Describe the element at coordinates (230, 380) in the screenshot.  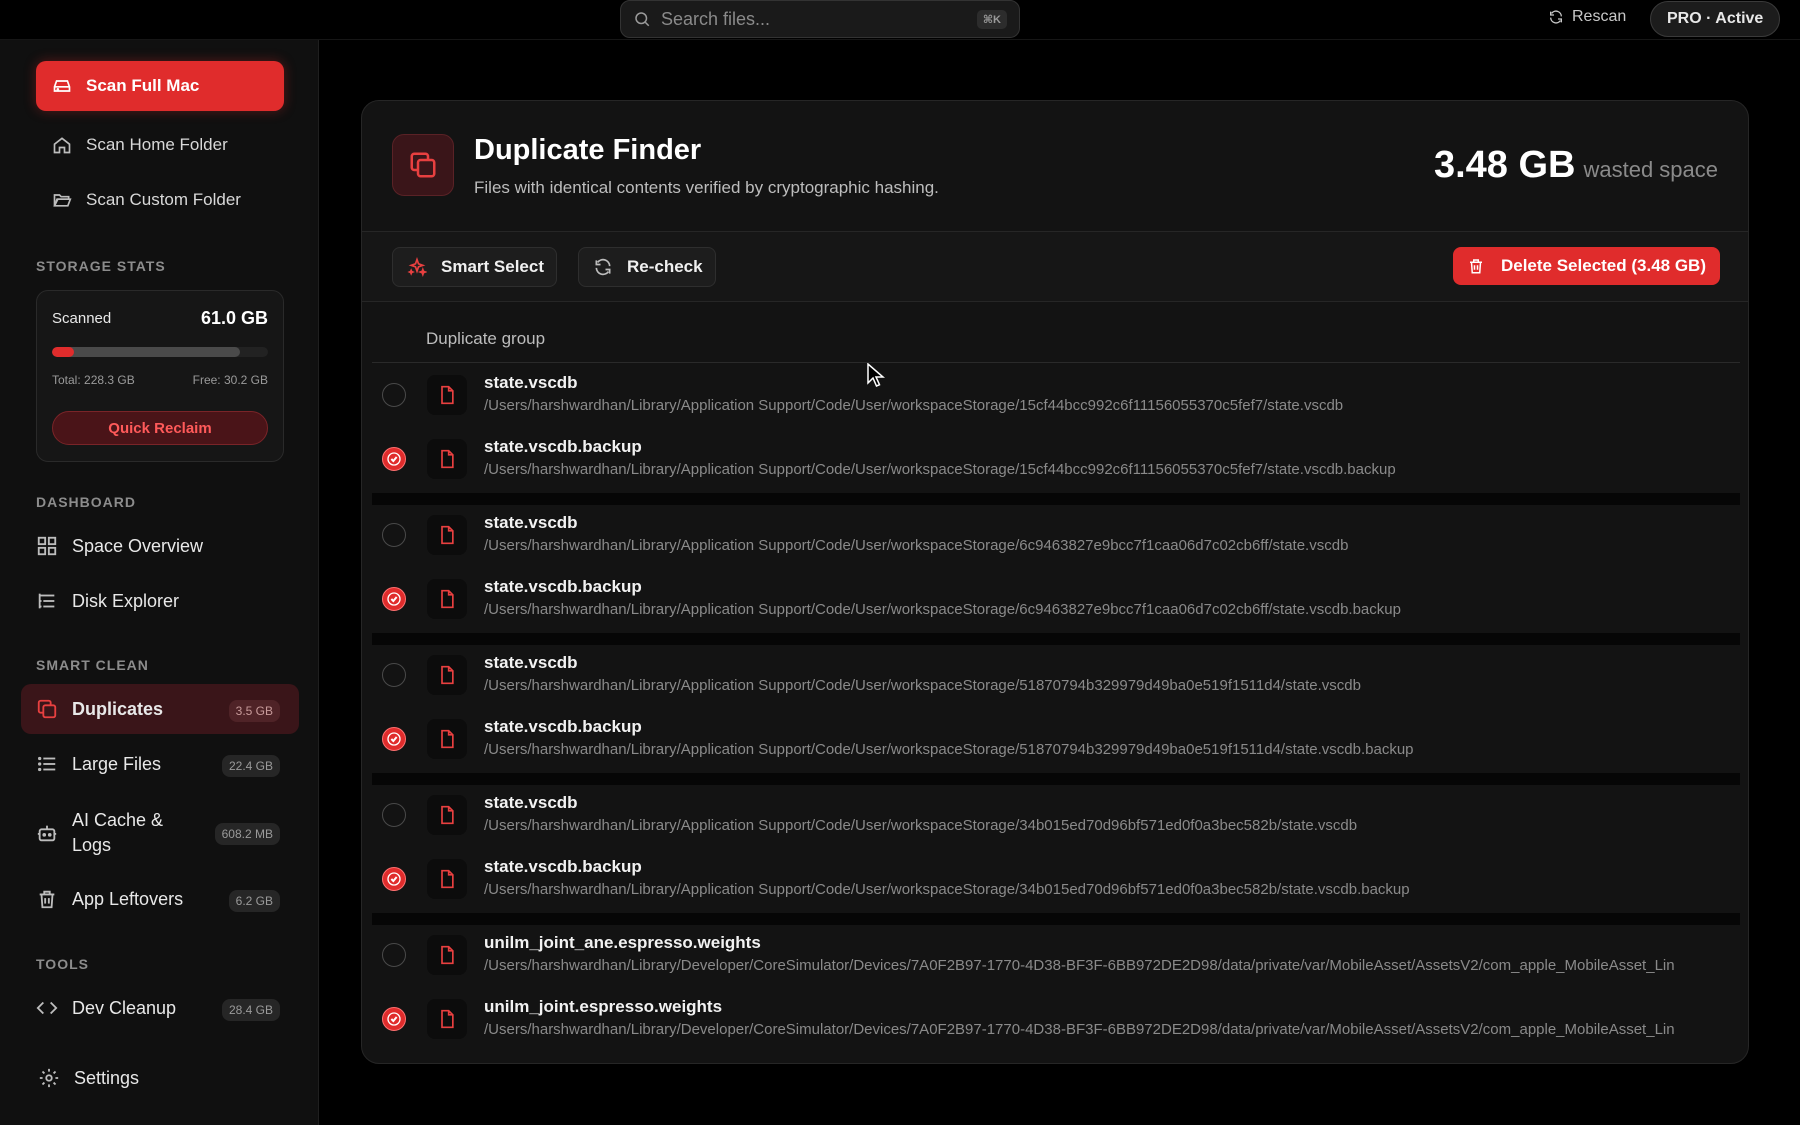
I see `storage-free: Free: 30.2 GB` at that location.